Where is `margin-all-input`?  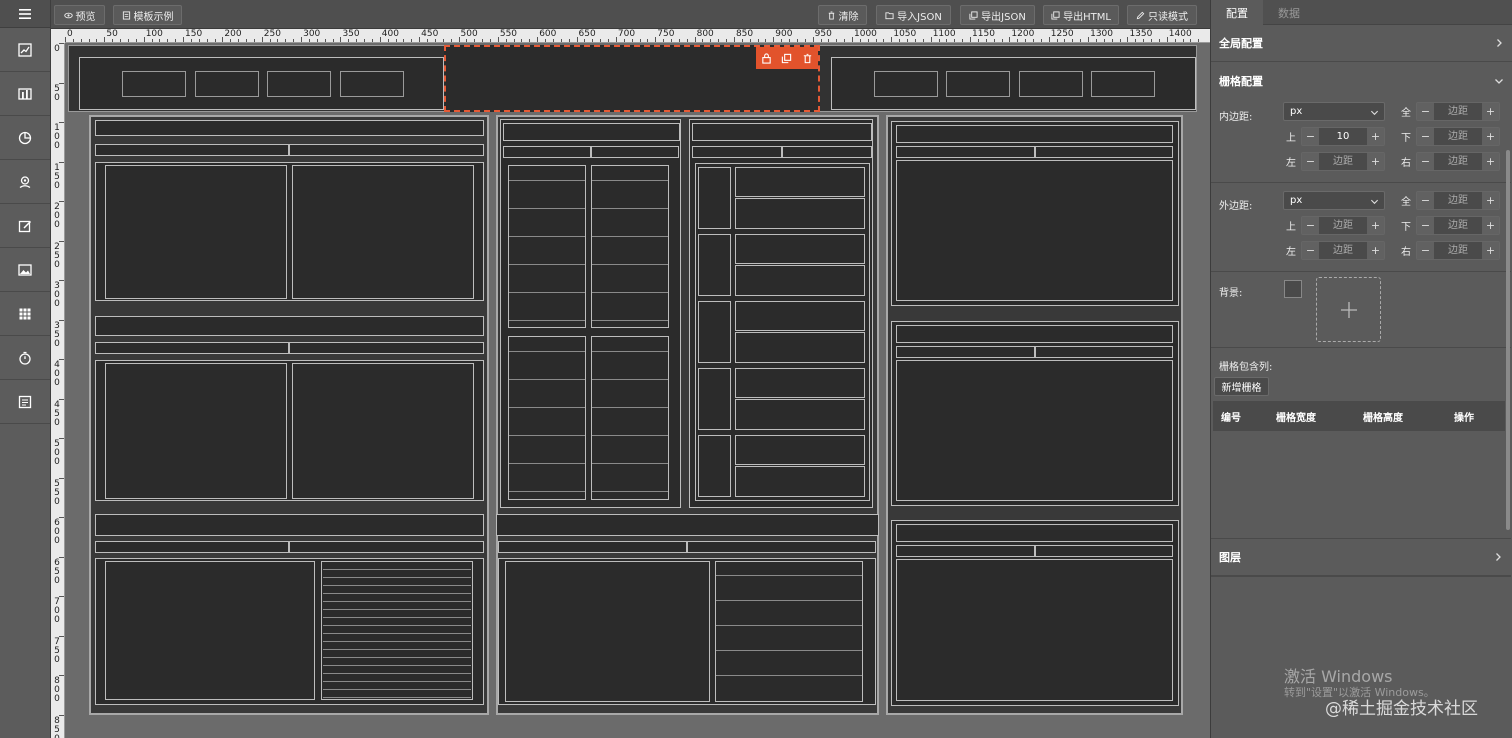
margin-all-input is located at coordinates (1458, 200).